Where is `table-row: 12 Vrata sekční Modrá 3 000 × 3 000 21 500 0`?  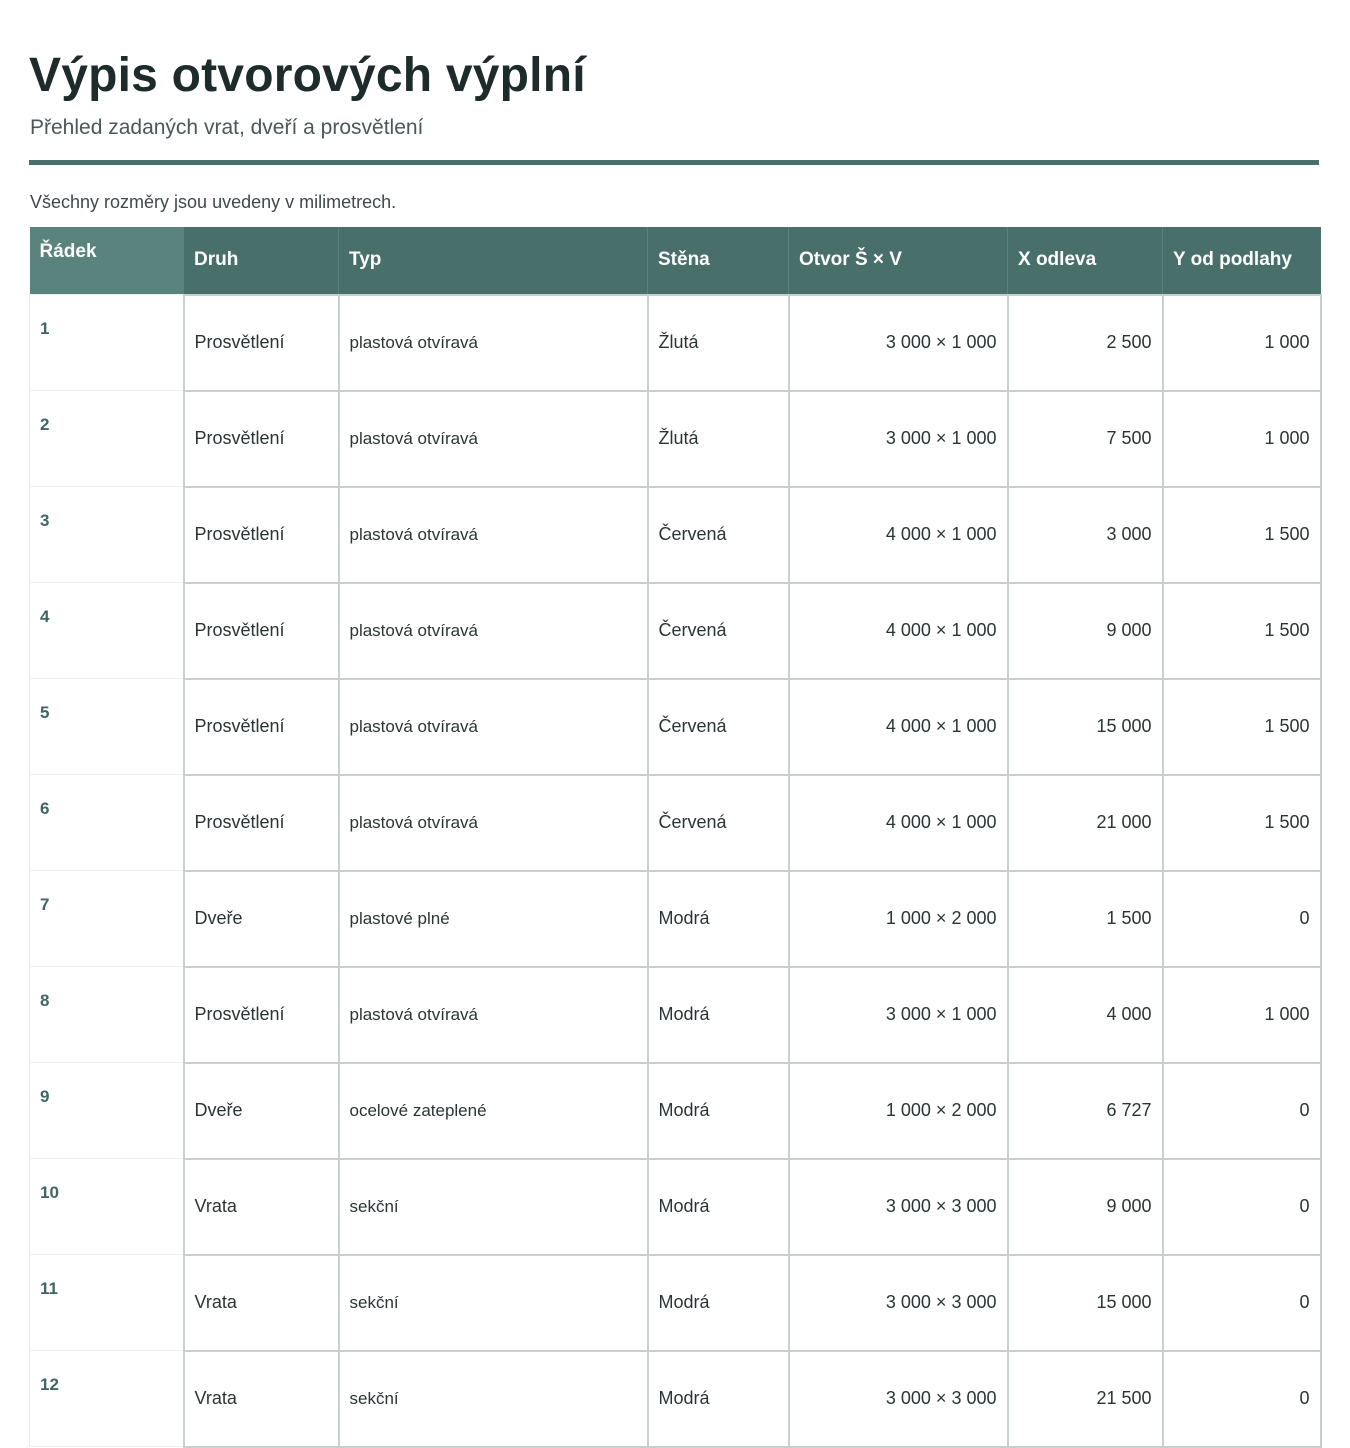
table-row: 12 Vrata sekční Modrá 3 000 × 3 000 21 500 0 is located at coordinates (675, 1398).